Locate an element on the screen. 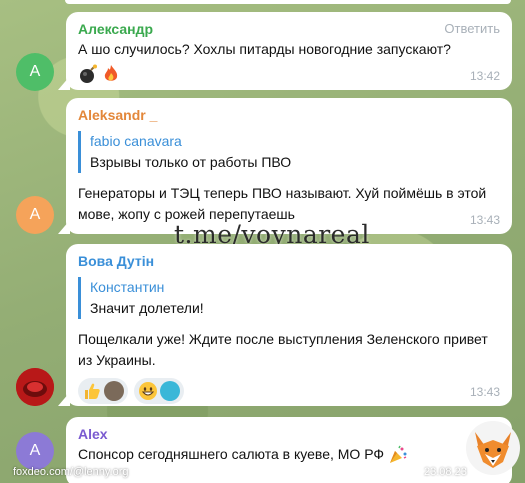 This screenshot has width=525, height=483. fox-logo-icon is located at coordinates (493, 448).